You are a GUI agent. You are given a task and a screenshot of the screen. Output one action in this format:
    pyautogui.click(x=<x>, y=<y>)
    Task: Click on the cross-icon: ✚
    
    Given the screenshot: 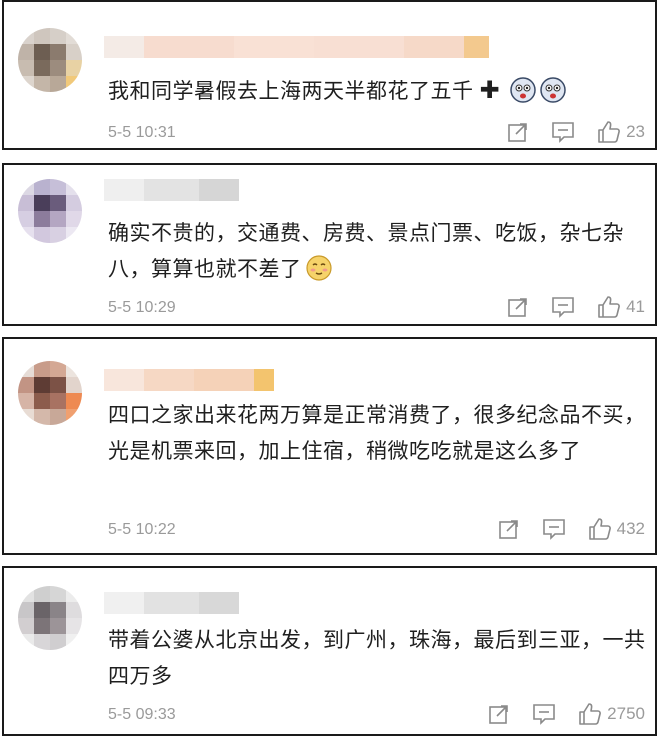 What is the action you would take?
    pyautogui.click(x=490, y=90)
    